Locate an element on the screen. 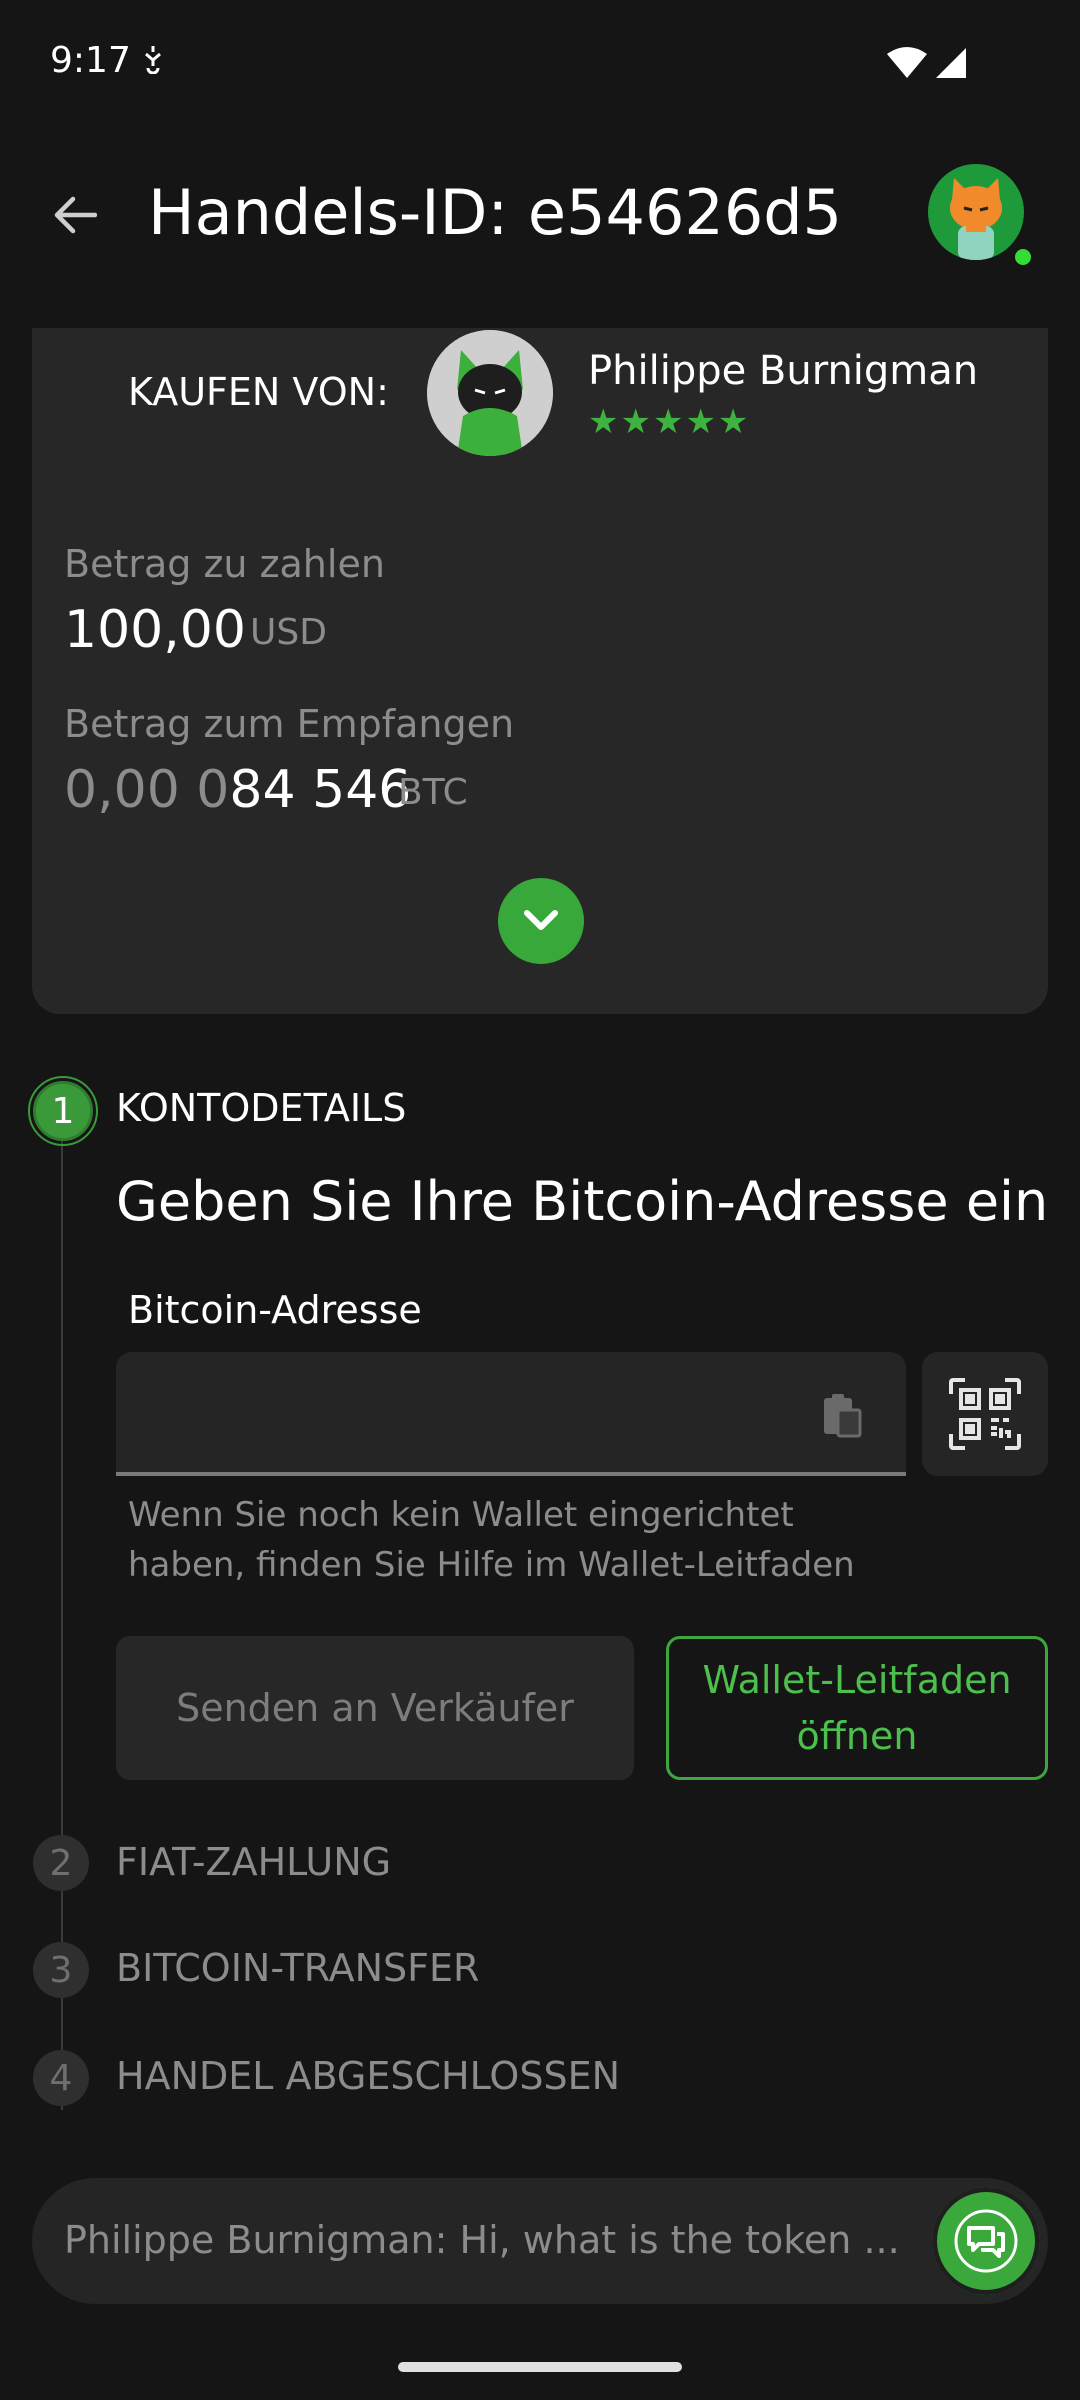 Image resolution: width=1080 pixels, height=2400 pixels. step-1-number: 1 is located at coordinates (63, 1111).